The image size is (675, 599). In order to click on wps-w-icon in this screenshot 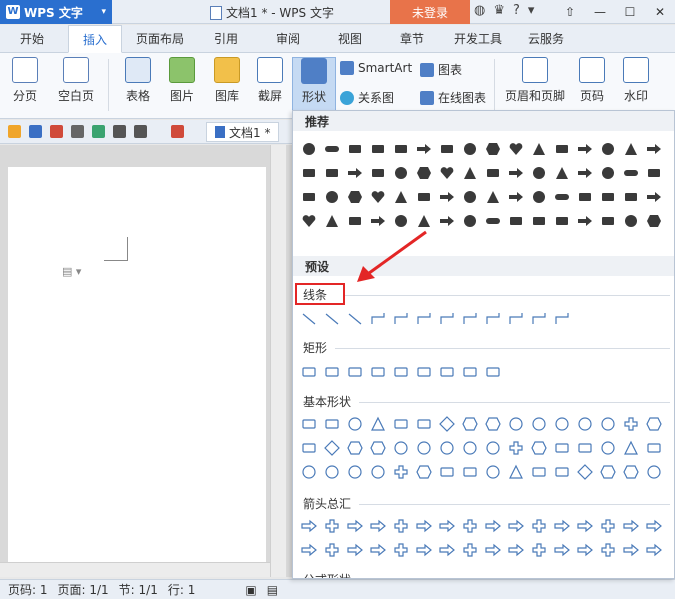, I will do `click(177, 131)`.